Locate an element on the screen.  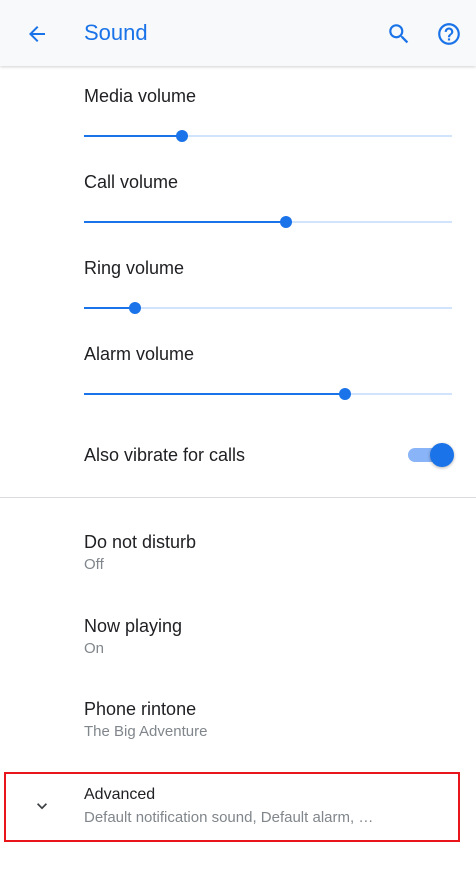
ring-volume-label: Ring volume is located at coordinates (134, 268).